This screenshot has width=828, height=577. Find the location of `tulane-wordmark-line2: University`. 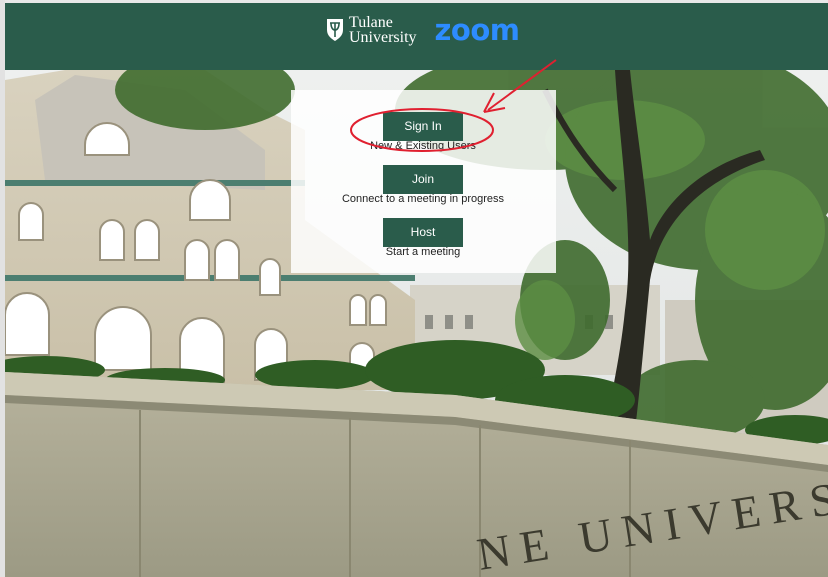

tulane-wordmark-line2: University is located at coordinates (383, 37).